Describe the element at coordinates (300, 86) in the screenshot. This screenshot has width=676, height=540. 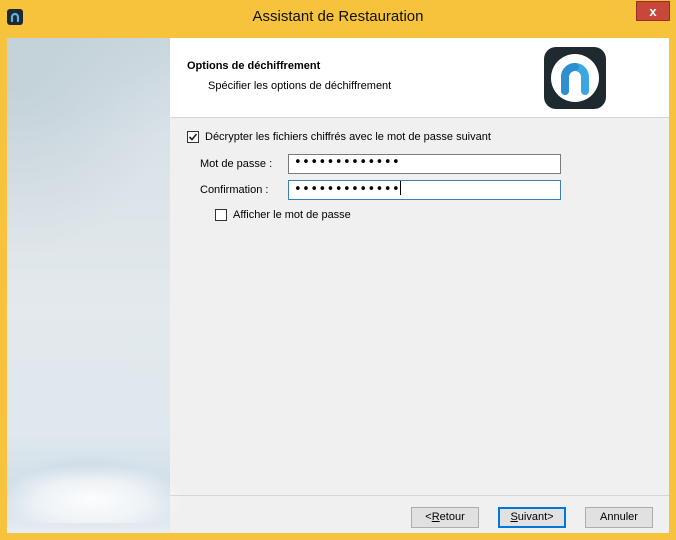
I see `page-subtitle: Spécifier les options de déchiffrement` at that location.